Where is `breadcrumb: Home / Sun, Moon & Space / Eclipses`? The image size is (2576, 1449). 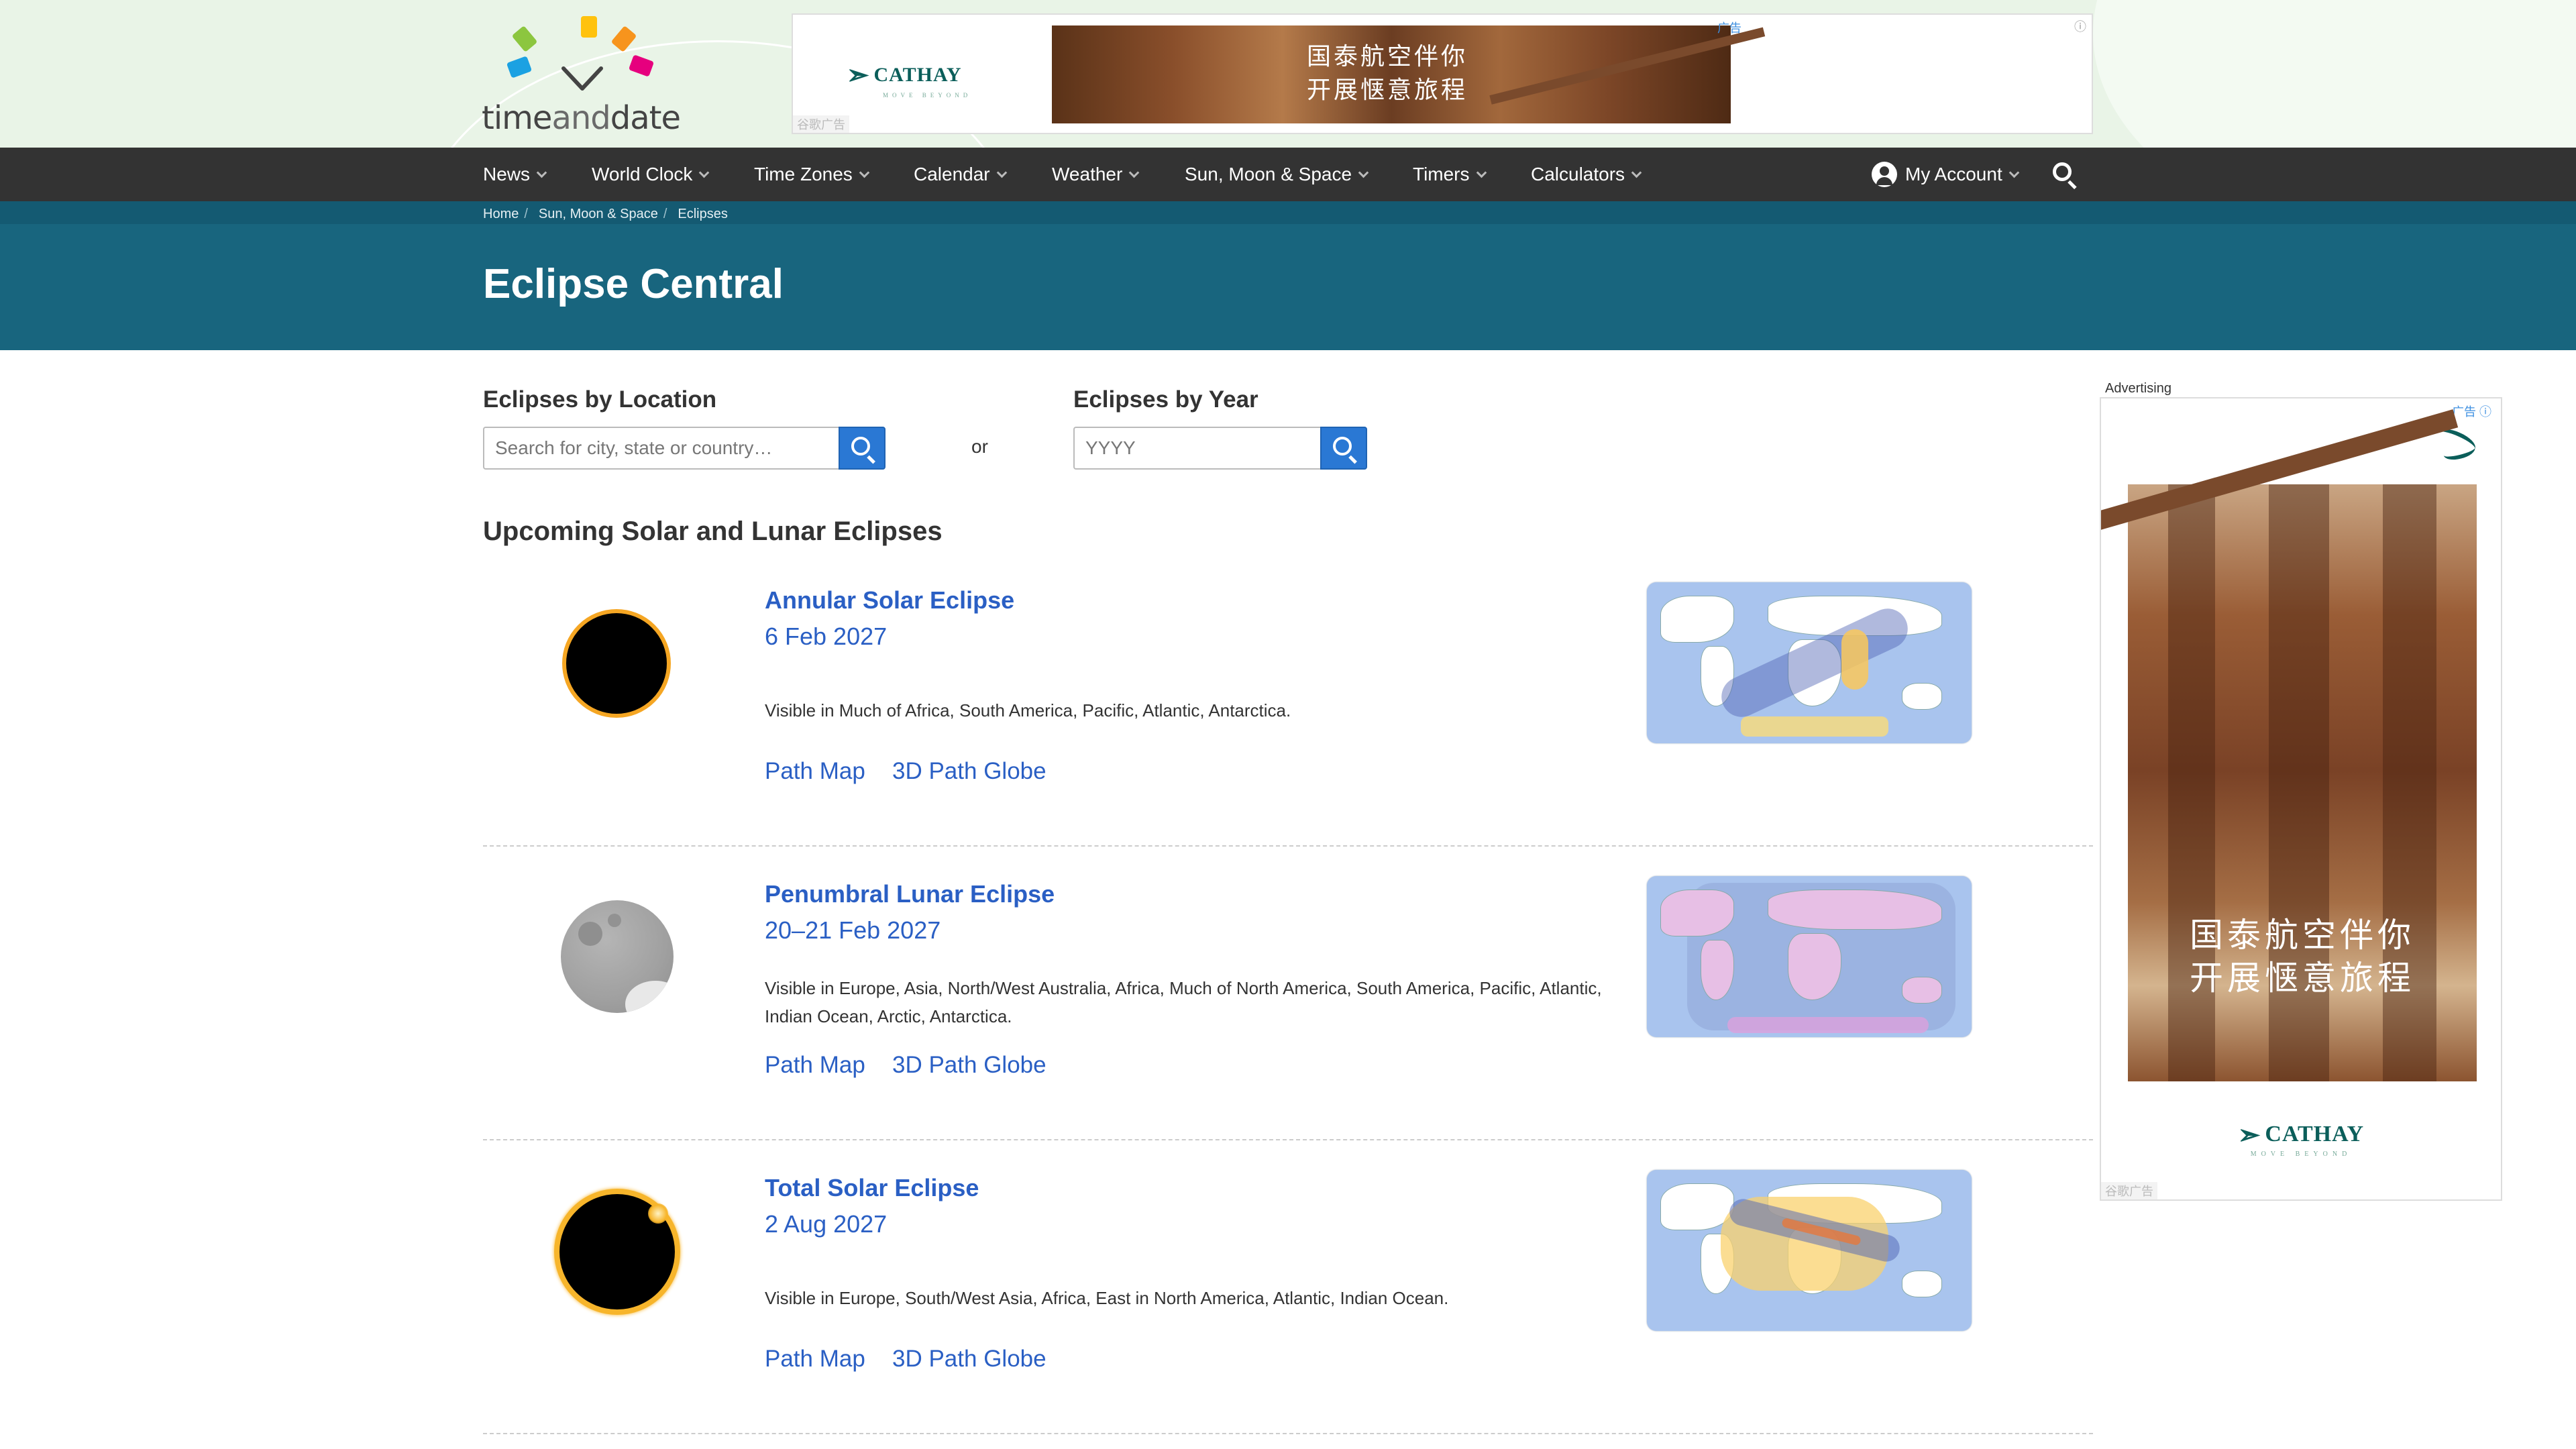
breadcrumb: Home / Sun, Moon & Space / Eclipses is located at coordinates (605, 214).